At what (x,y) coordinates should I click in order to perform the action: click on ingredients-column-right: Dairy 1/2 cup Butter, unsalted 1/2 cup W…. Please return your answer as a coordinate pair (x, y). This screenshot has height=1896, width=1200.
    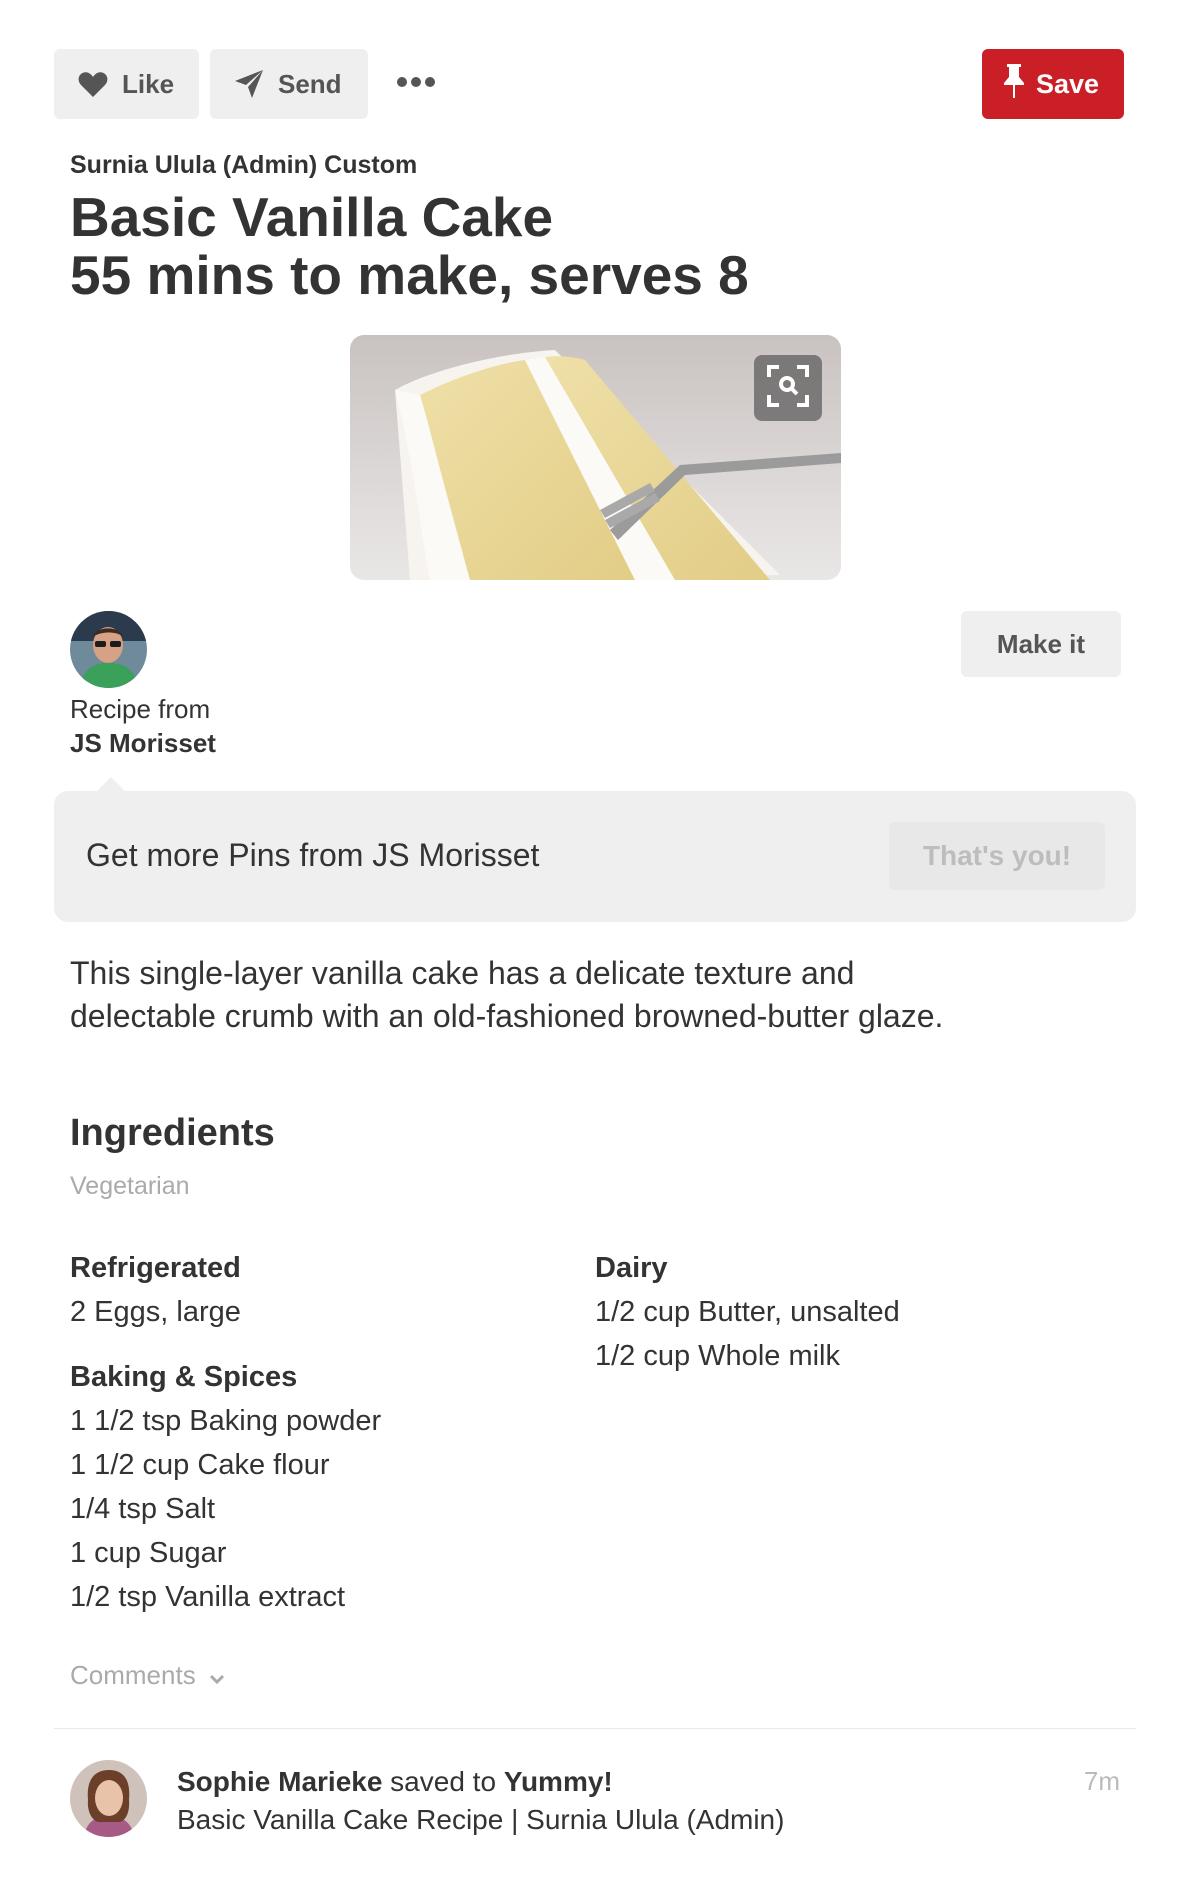
    Looking at the image, I should click on (845, 1312).